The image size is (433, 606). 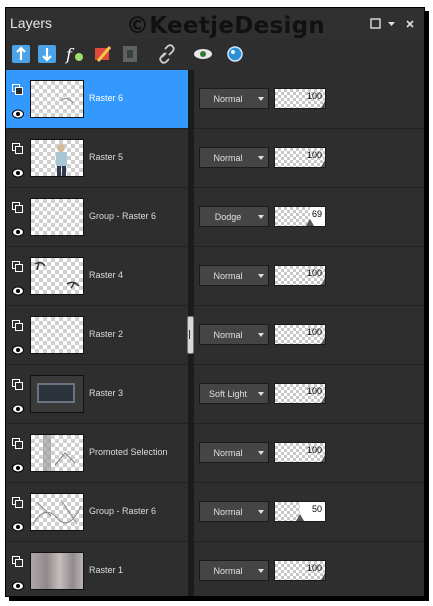 I want to click on layer-name: Raster 1, so click(x=106, y=570).